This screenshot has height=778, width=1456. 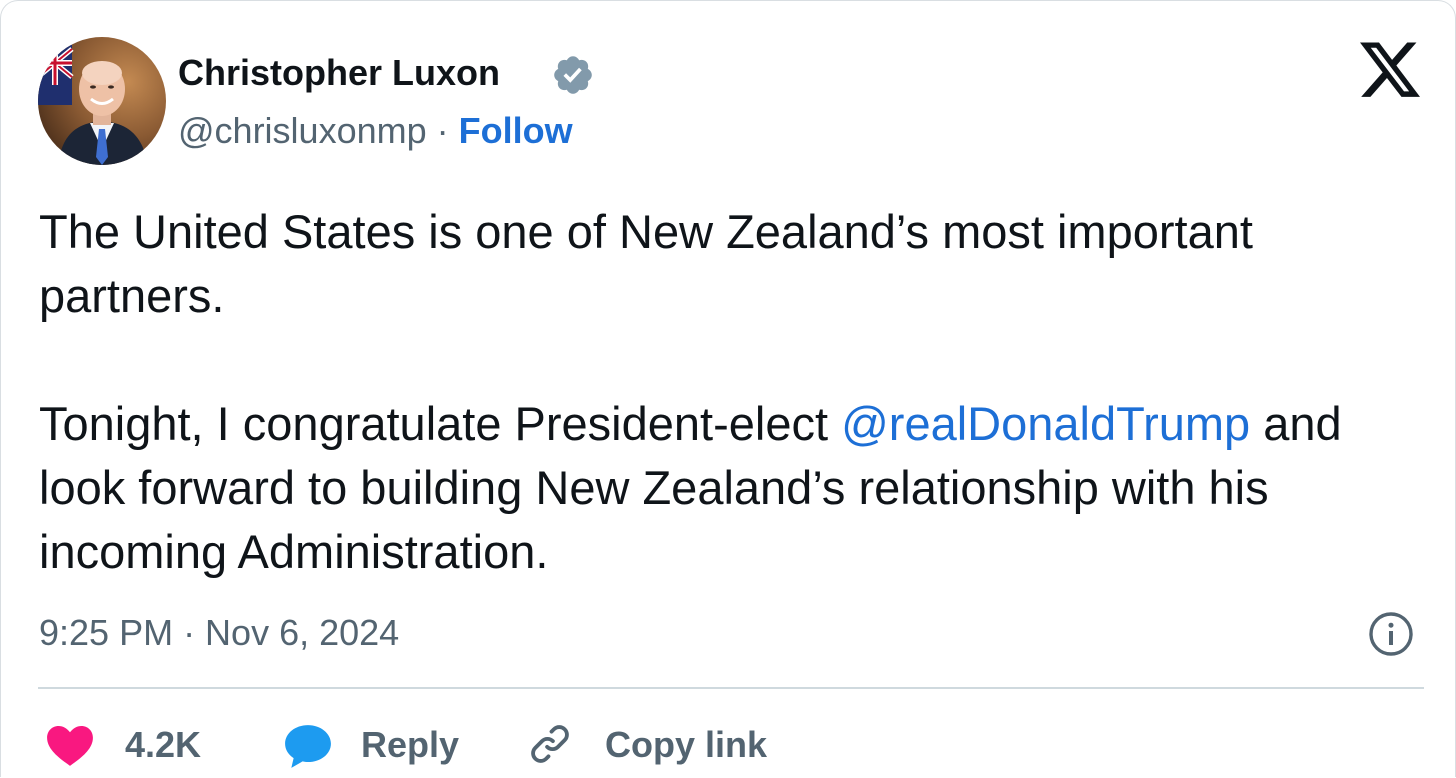 What do you see at coordinates (339, 73) in the screenshot?
I see `author-name: Christopher Luxon` at bounding box center [339, 73].